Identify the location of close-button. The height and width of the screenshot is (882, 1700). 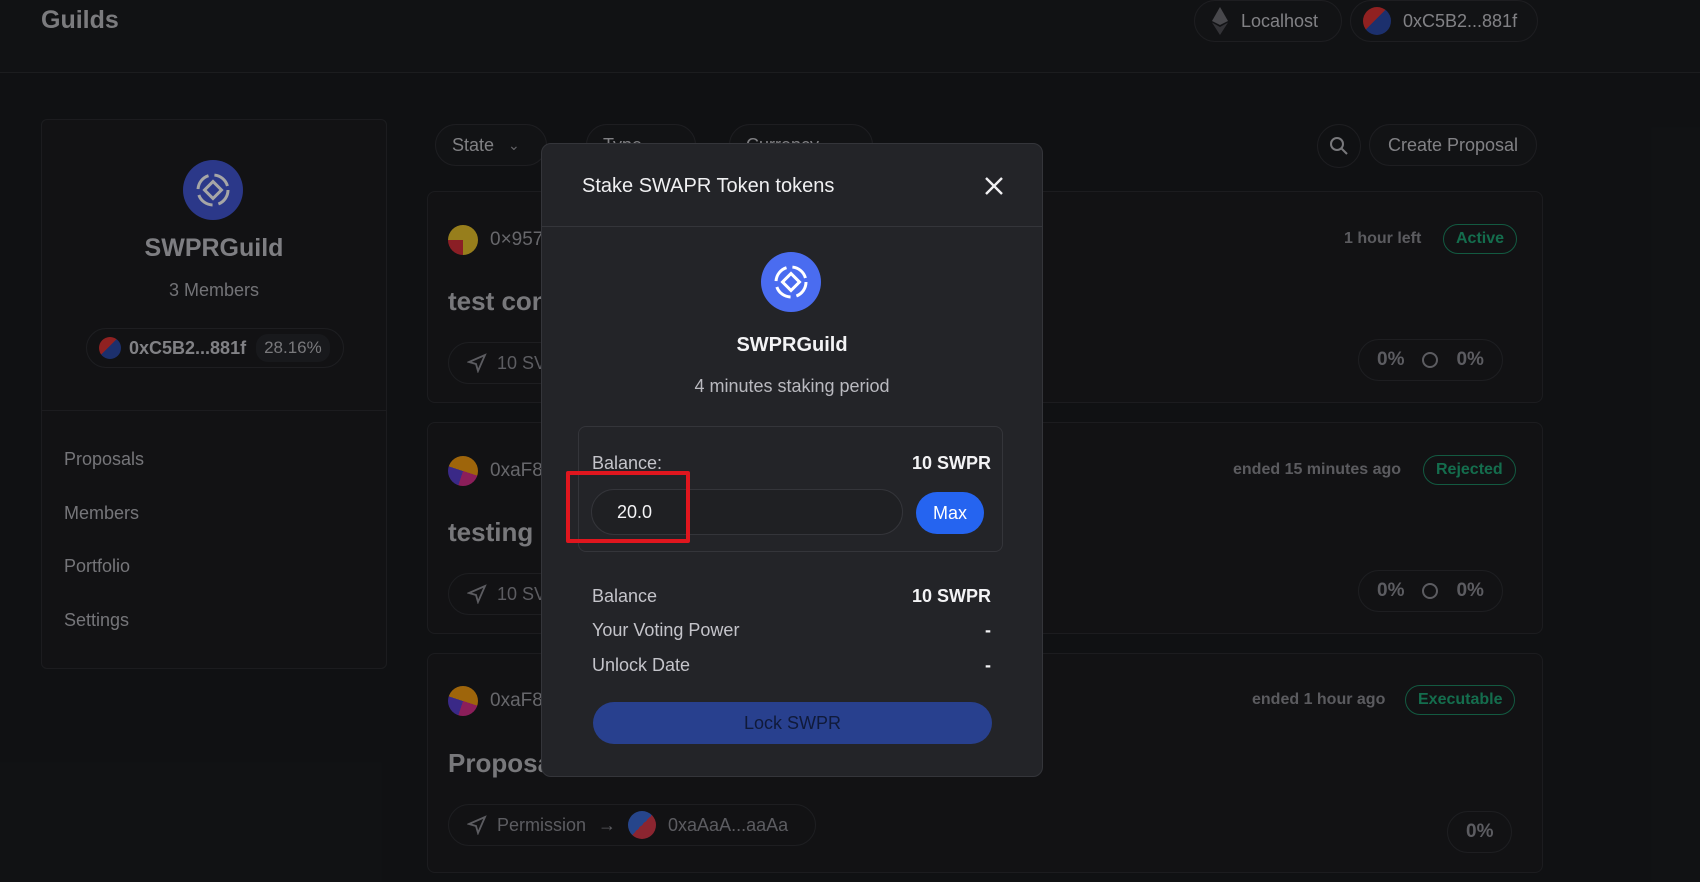
(994, 186).